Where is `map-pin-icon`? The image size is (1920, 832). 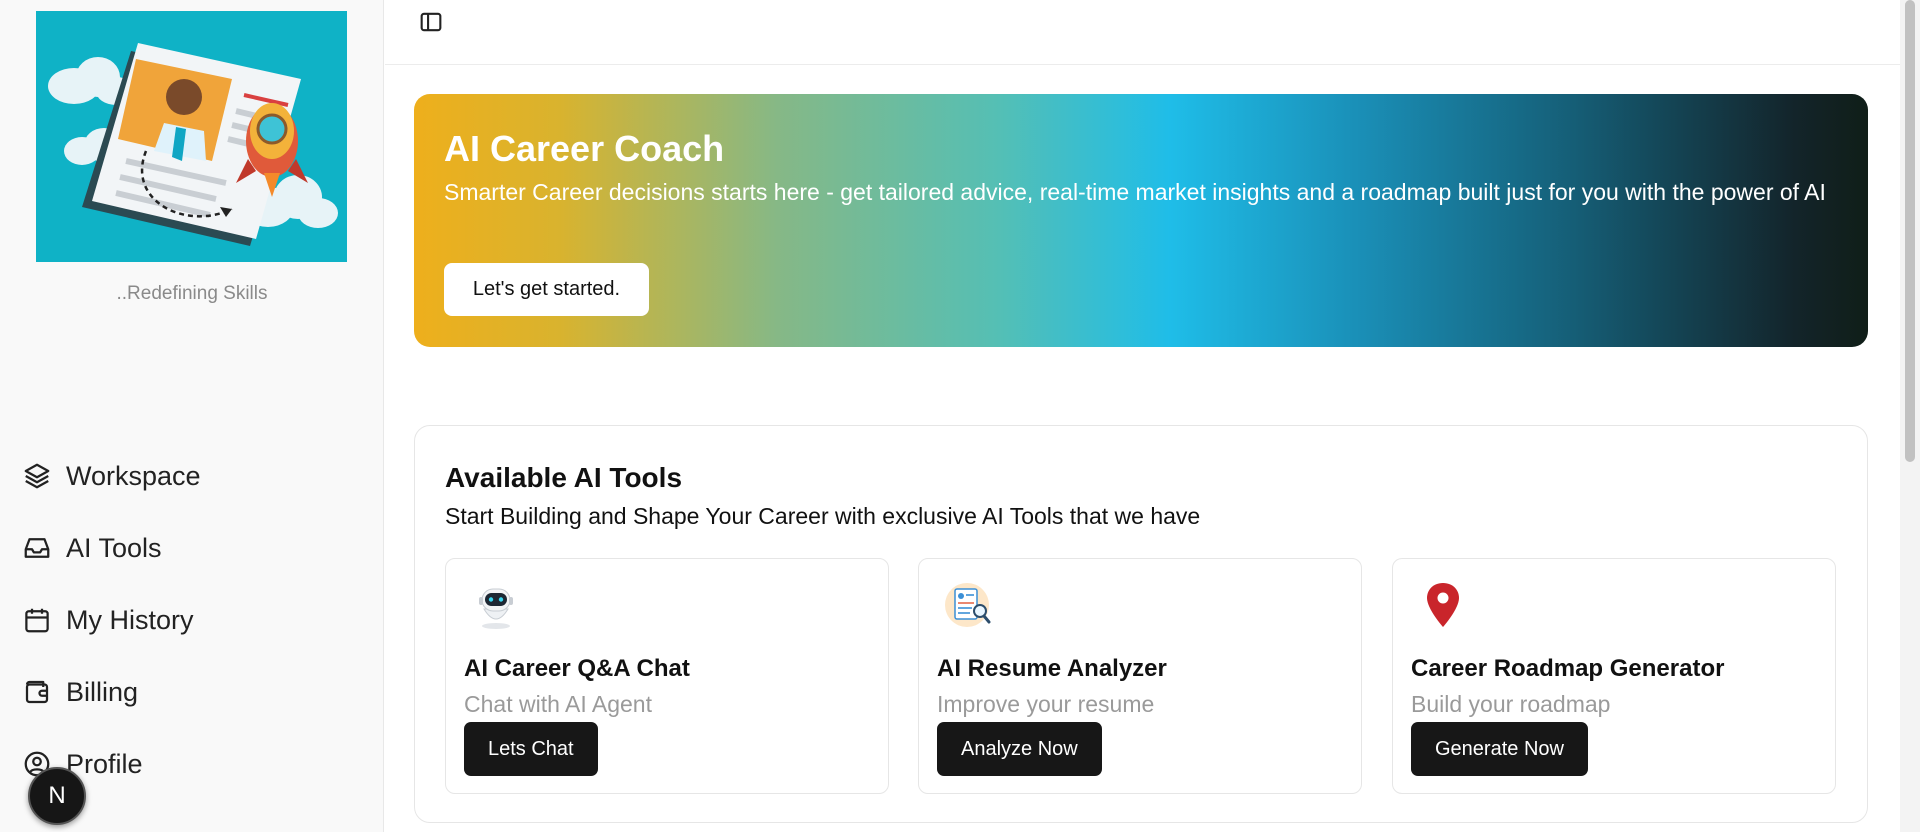 map-pin-icon is located at coordinates (1443, 605).